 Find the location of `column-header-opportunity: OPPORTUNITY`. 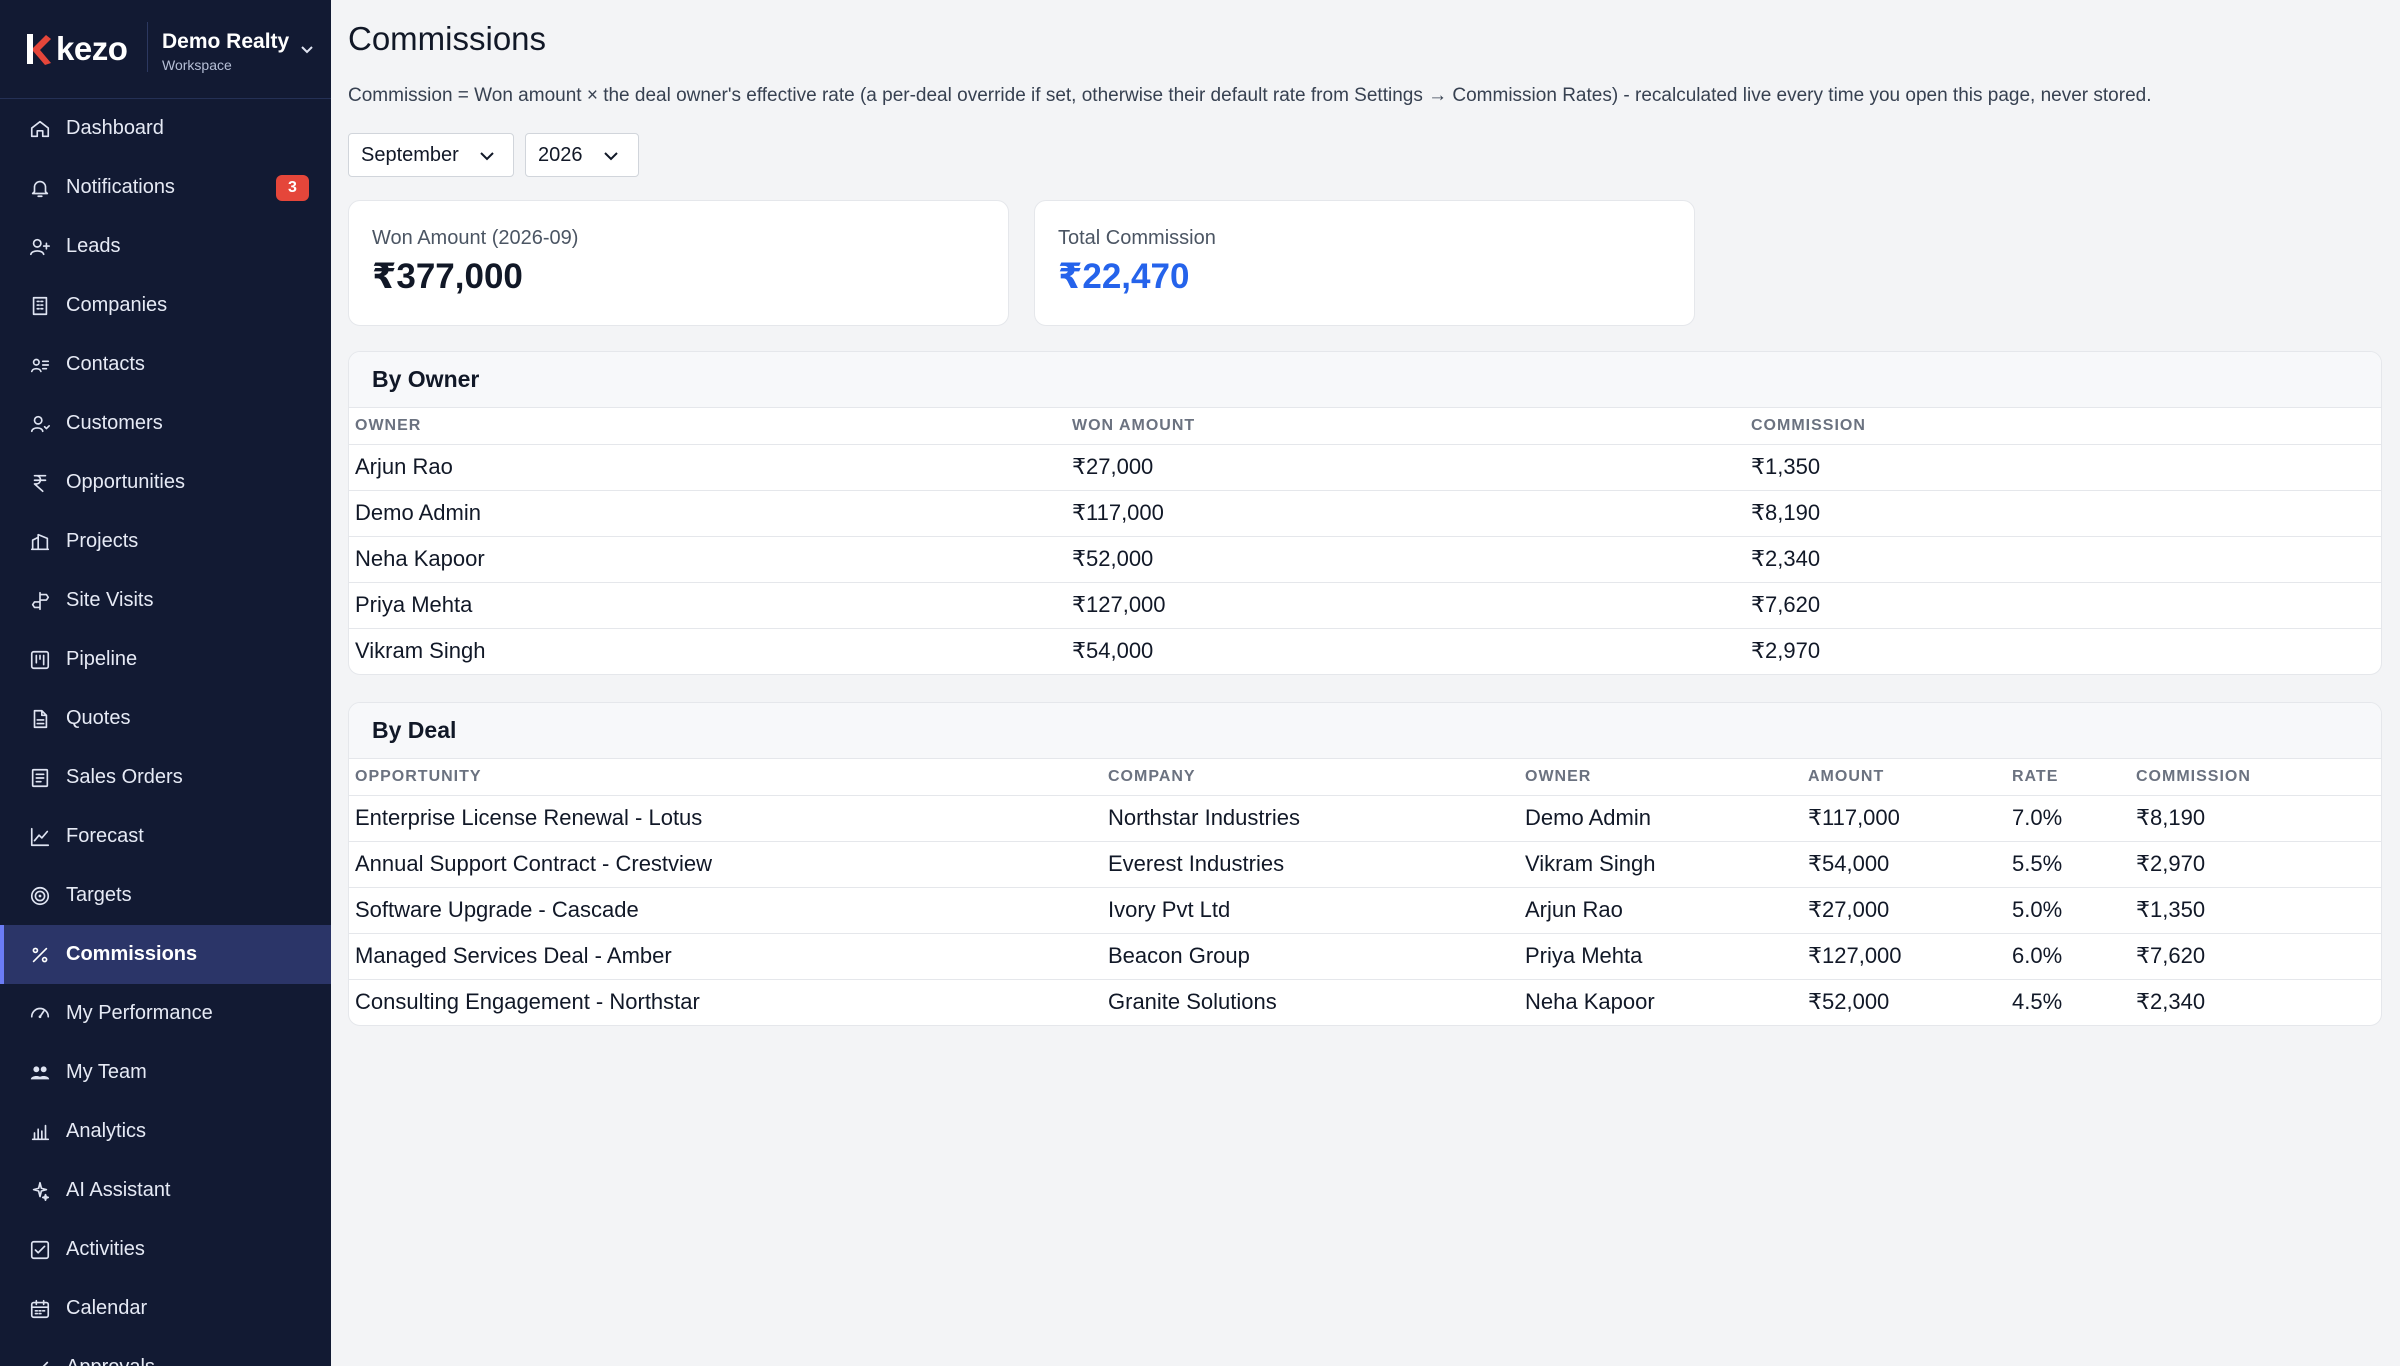

column-header-opportunity: OPPORTUNITY is located at coordinates (725, 777).